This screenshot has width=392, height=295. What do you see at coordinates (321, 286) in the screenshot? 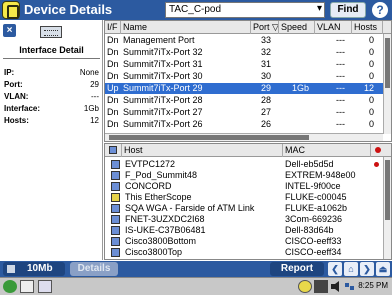
I see `battery-icon` at bounding box center [321, 286].